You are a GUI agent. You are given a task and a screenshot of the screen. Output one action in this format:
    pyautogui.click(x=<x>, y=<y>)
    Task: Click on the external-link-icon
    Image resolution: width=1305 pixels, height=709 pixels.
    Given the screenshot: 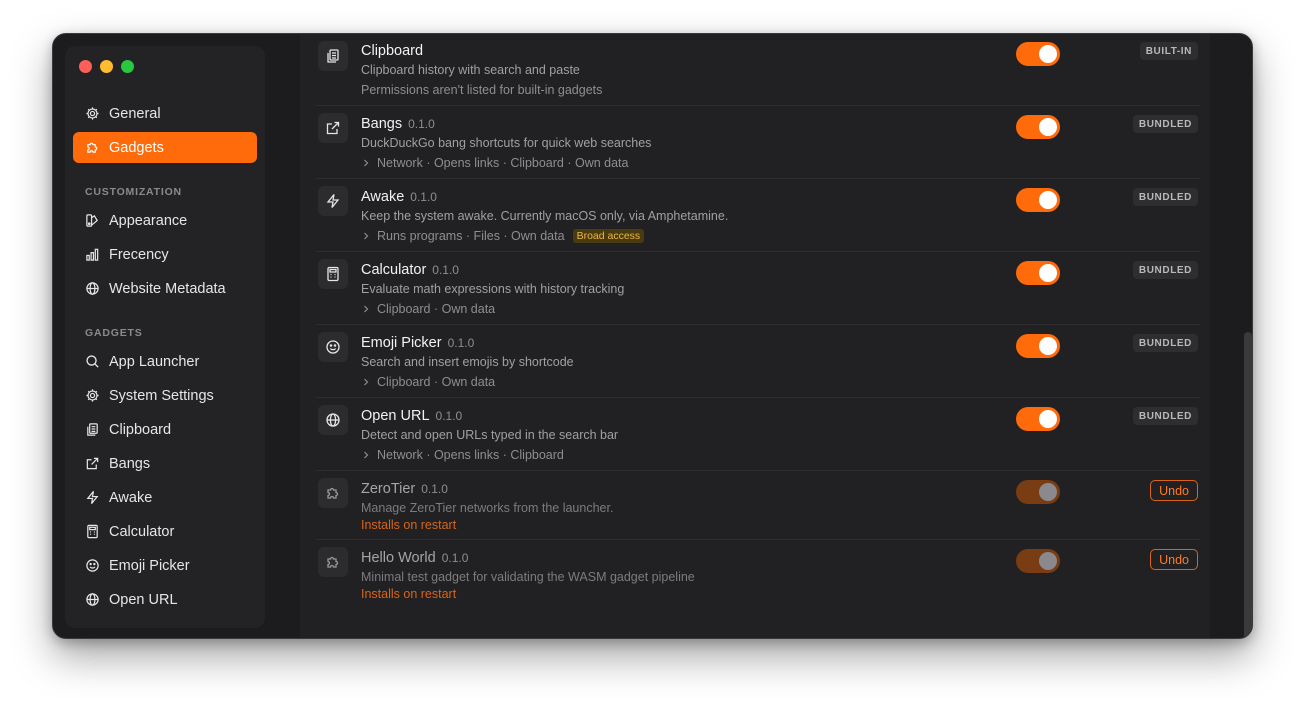 What is the action you would take?
    pyautogui.click(x=333, y=128)
    